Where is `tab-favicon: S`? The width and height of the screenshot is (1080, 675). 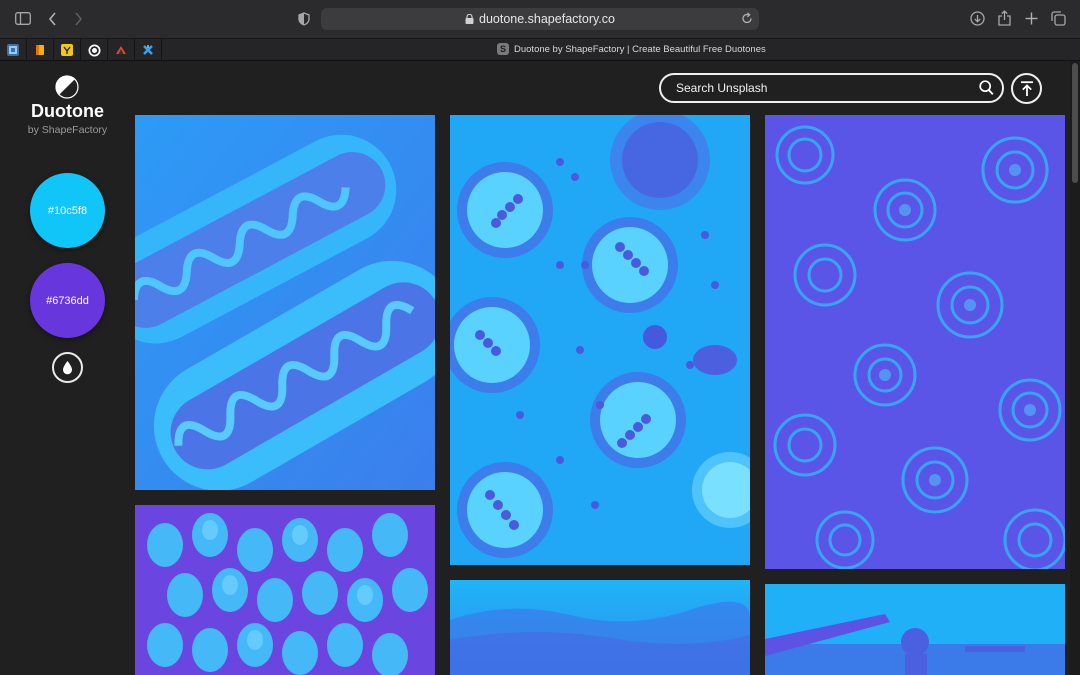 tab-favicon: S is located at coordinates (503, 49).